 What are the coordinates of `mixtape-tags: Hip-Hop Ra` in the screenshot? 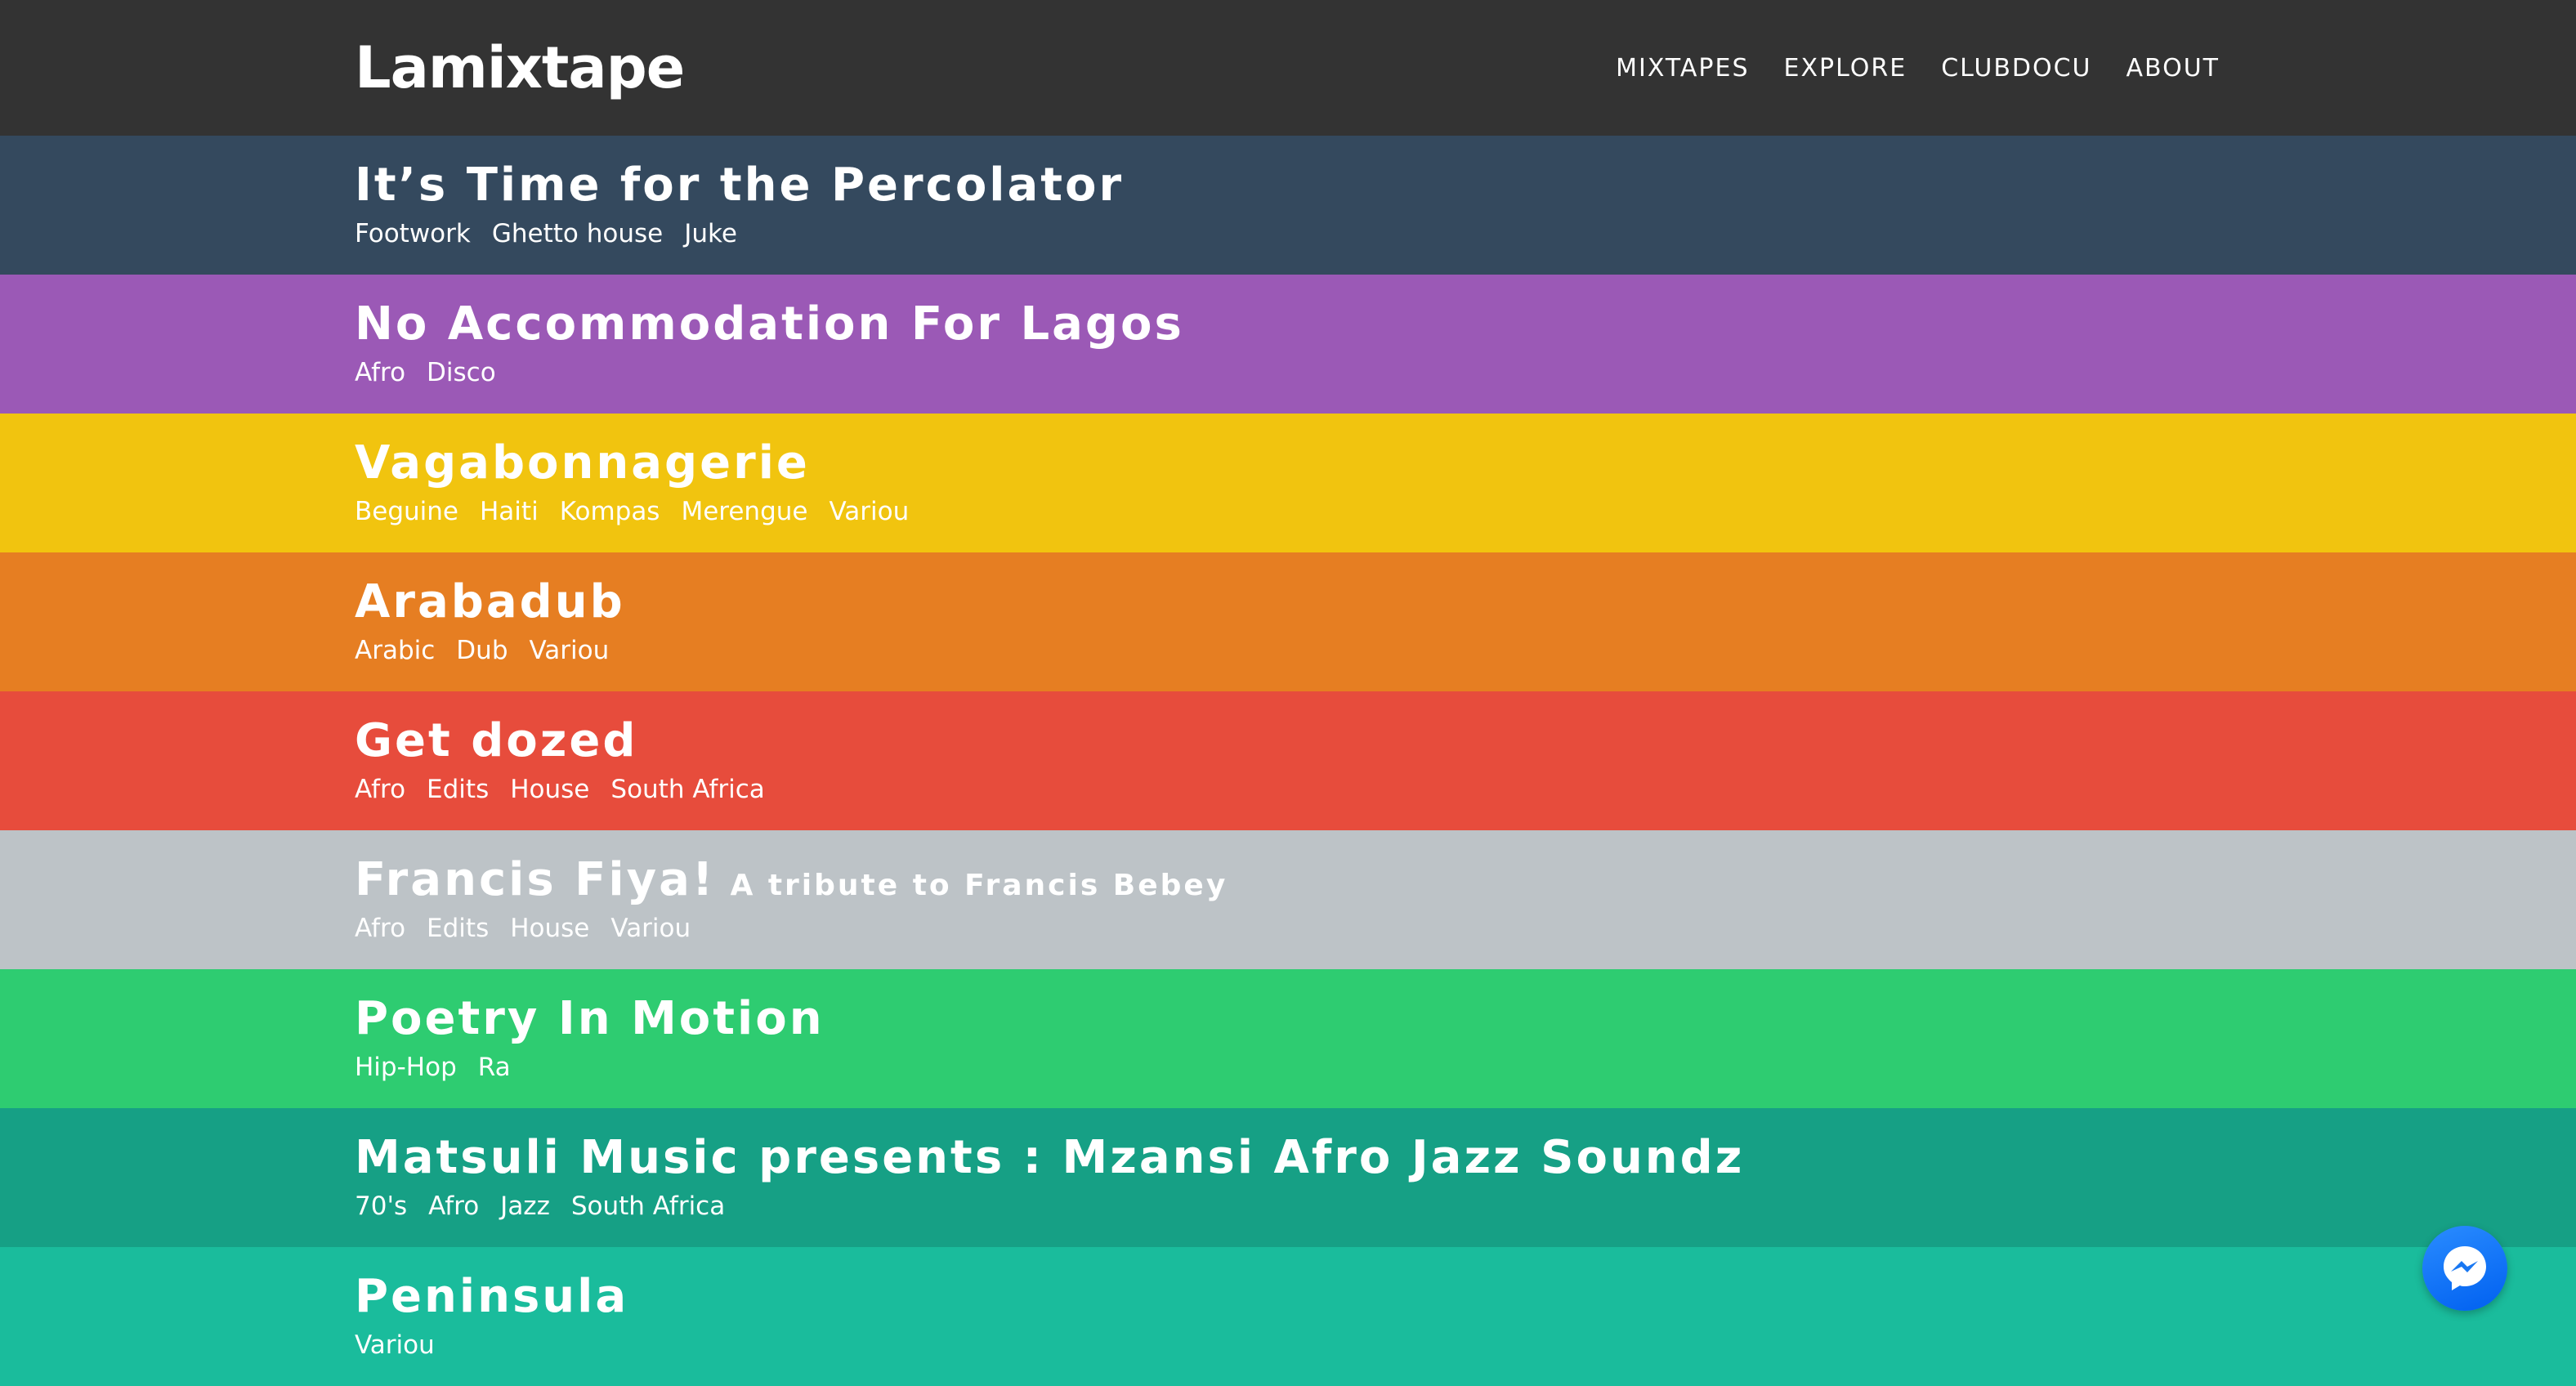 It's located at (433, 1068).